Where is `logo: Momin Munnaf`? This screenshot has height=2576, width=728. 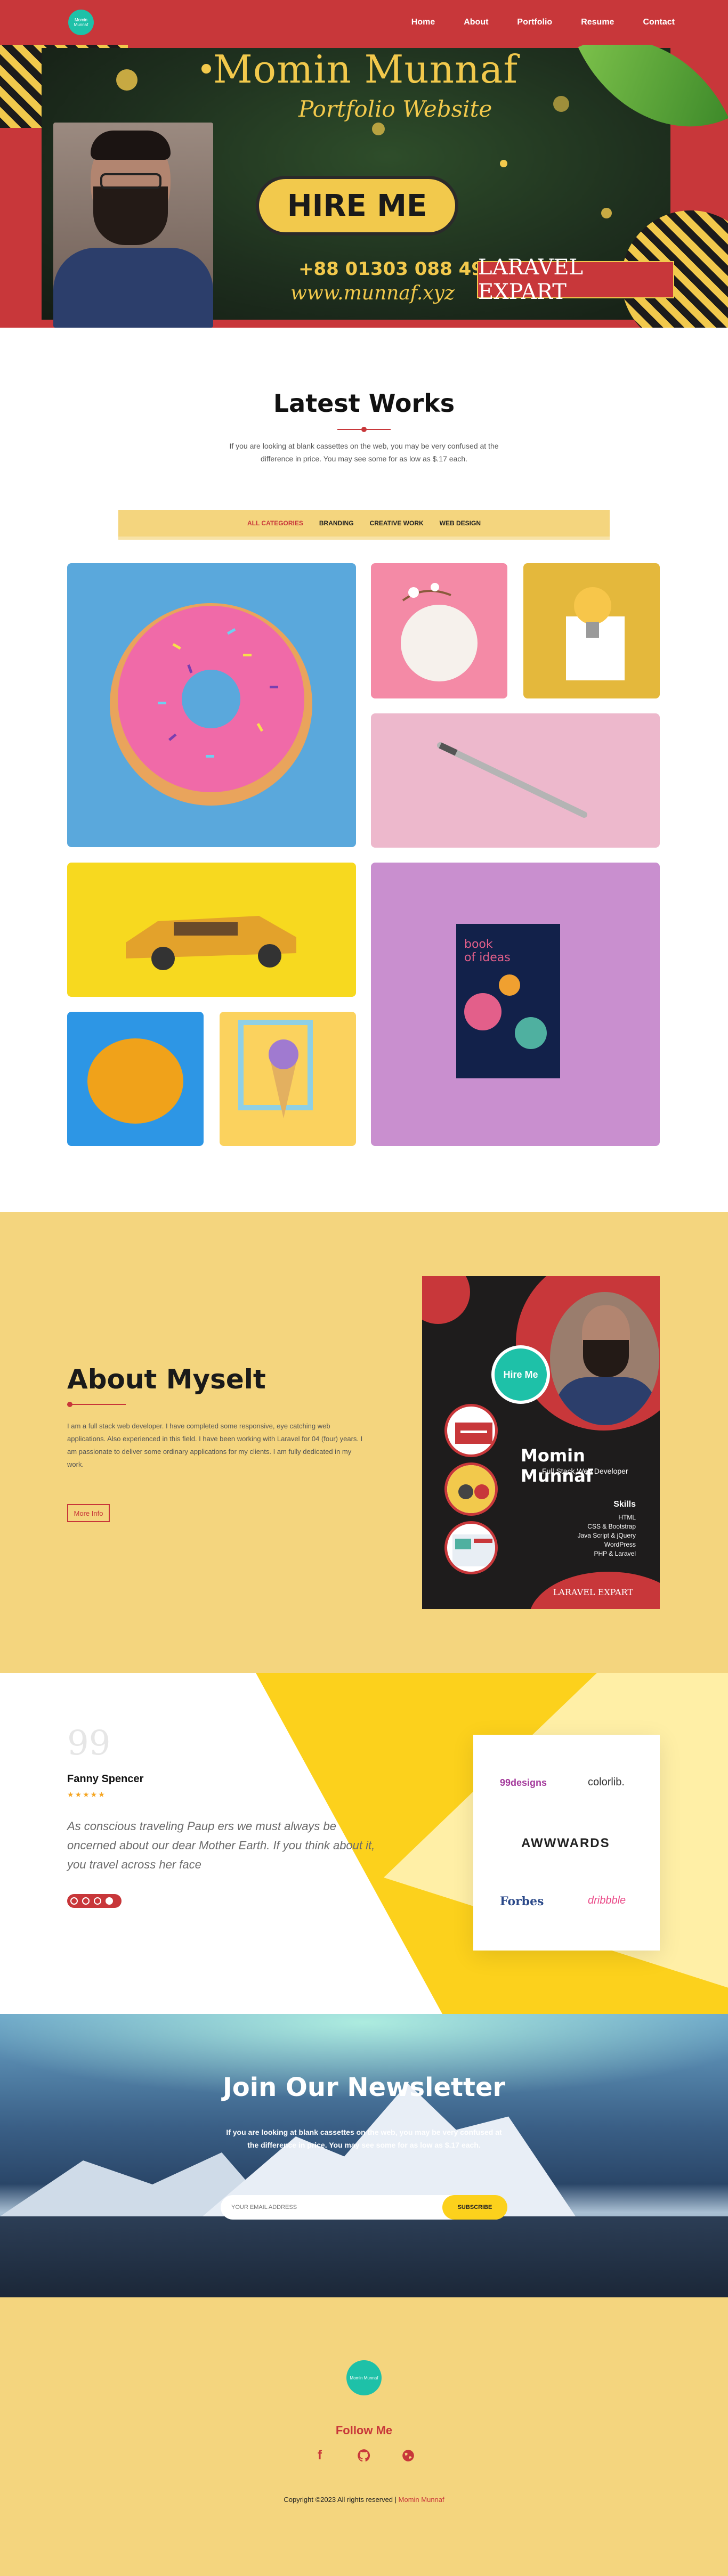
logo: Momin Munnaf is located at coordinates (81, 22).